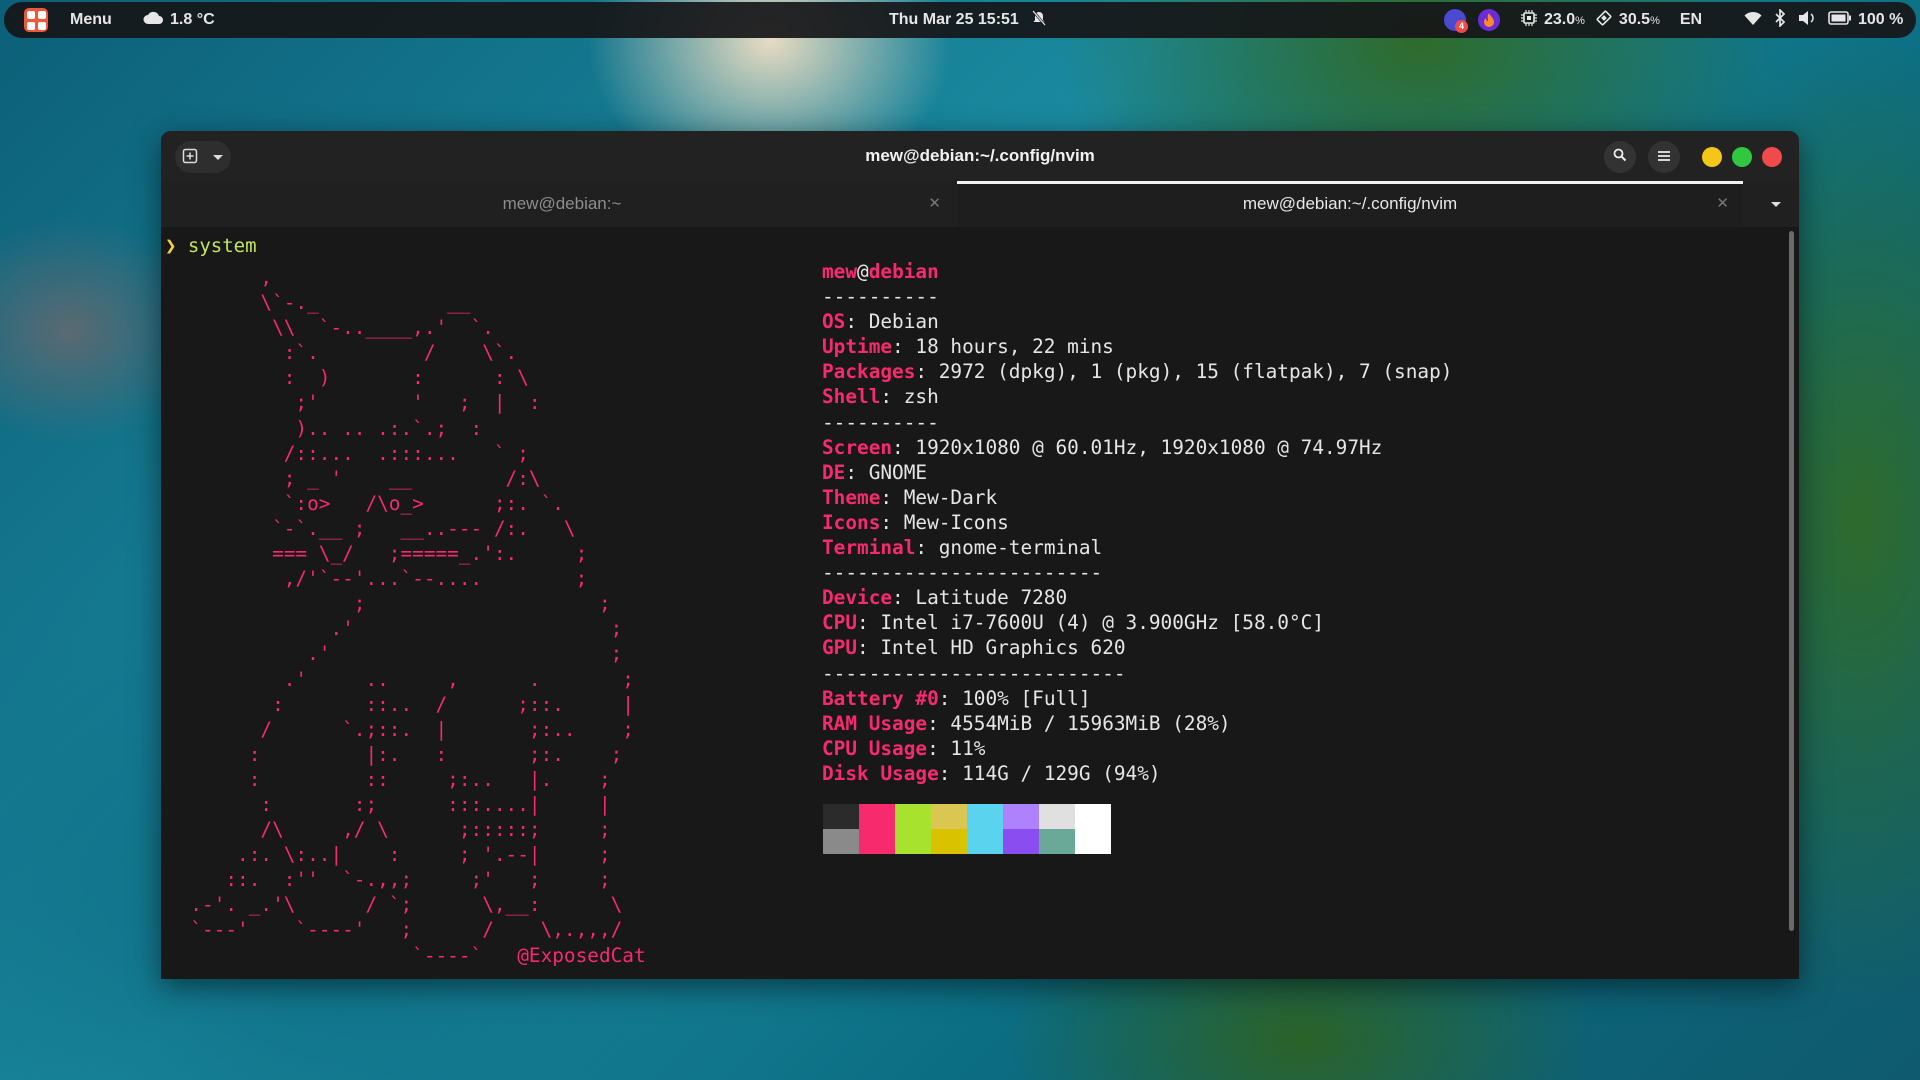 This screenshot has height=1080, width=1920. What do you see at coordinates (909, 397) in the screenshot?
I see `info-value: : zsh` at bounding box center [909, 397].